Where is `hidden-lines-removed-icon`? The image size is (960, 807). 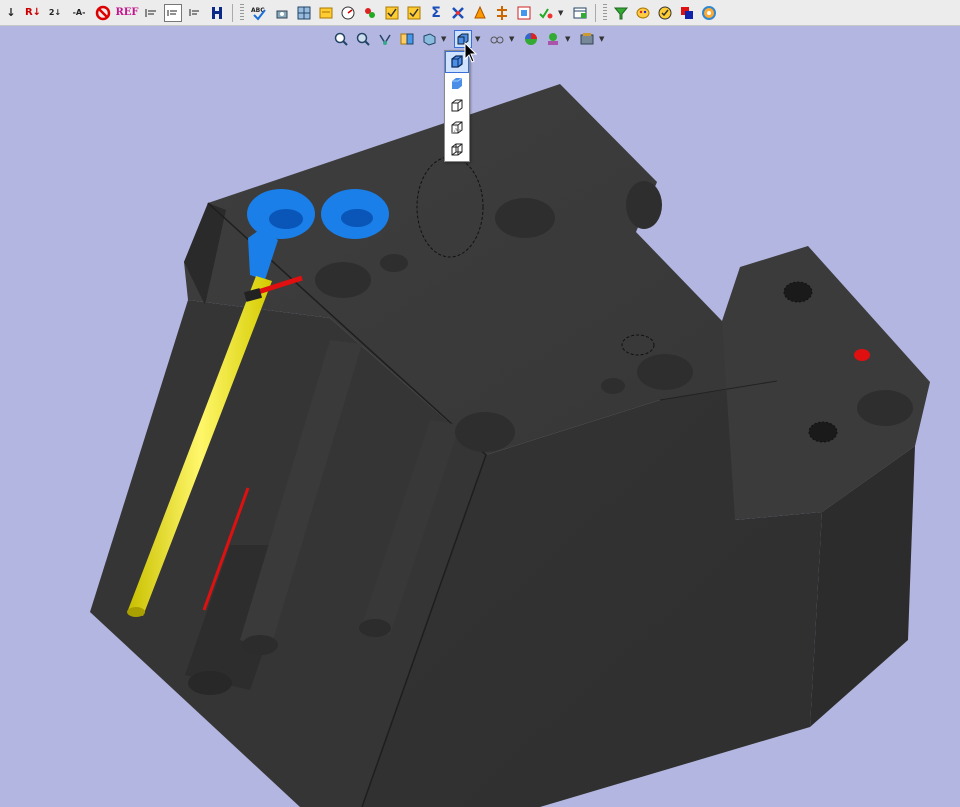
hidden-lines-removed-icon is located at coordinates (457, 106).